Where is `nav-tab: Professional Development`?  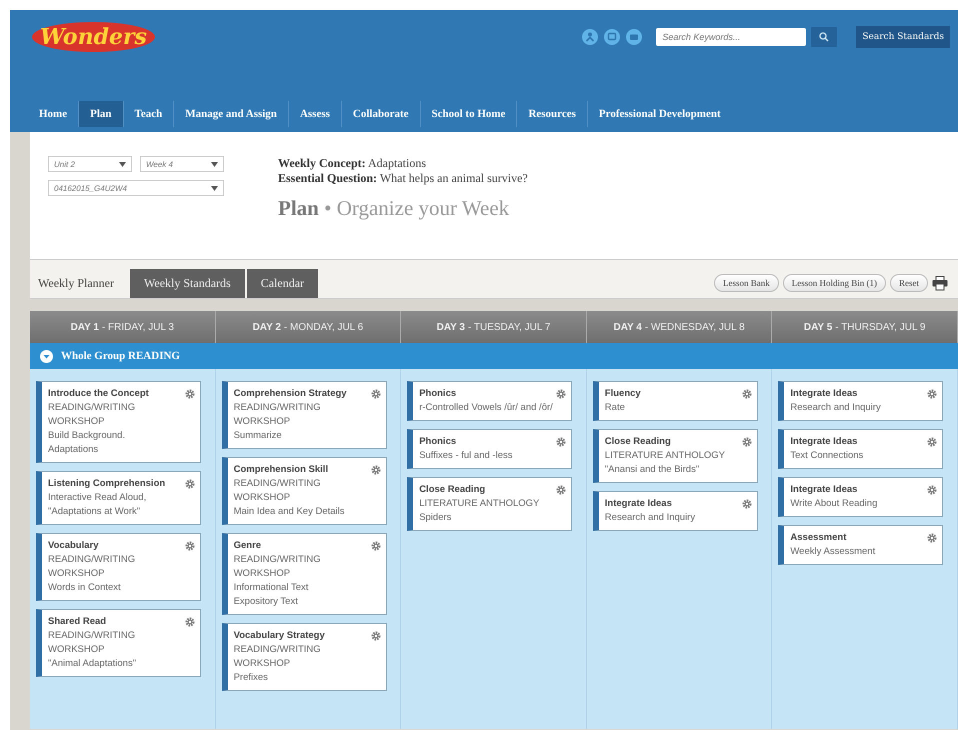
nav-tab: Professional Development is located at coordinates (660, 114).